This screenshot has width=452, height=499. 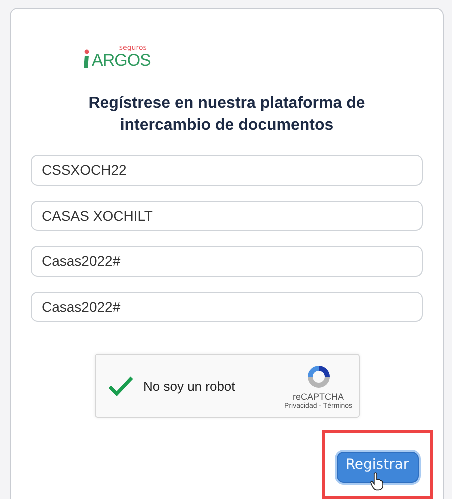 I want to click on input-field: CASAS XOCHILT, so click(x=227, y=216).